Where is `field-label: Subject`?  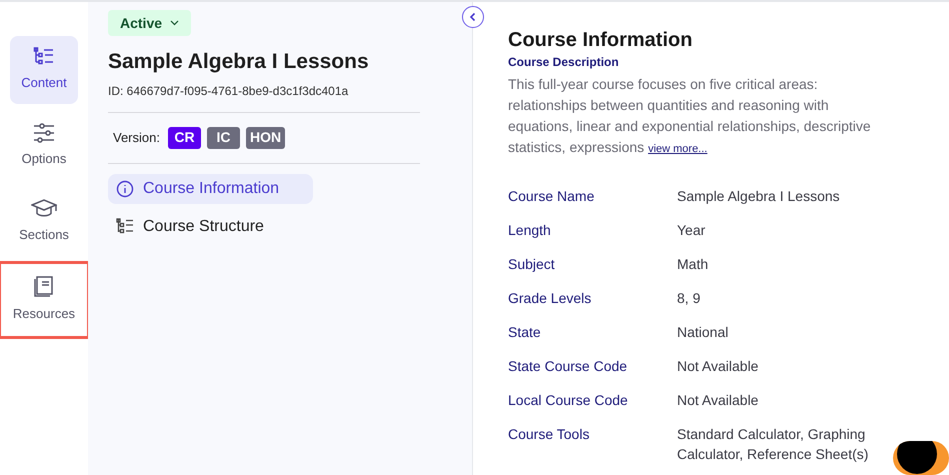
field-label: Subject is located at coordinates (532, 264).